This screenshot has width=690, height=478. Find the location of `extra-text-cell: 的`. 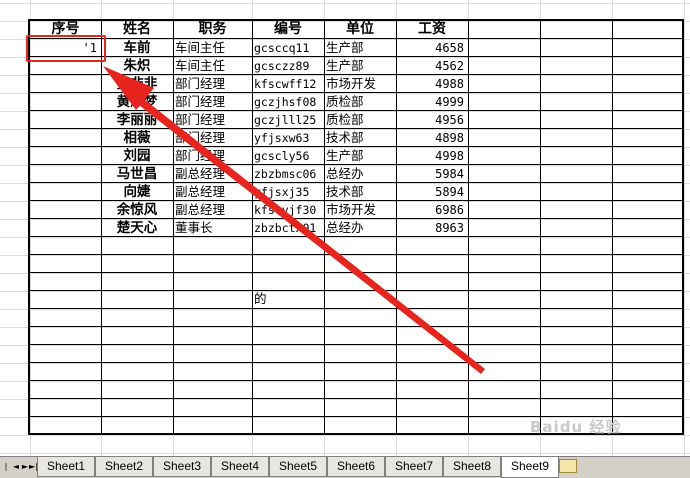

extra-text-cell: 的 is located at coordinates (288, 299).